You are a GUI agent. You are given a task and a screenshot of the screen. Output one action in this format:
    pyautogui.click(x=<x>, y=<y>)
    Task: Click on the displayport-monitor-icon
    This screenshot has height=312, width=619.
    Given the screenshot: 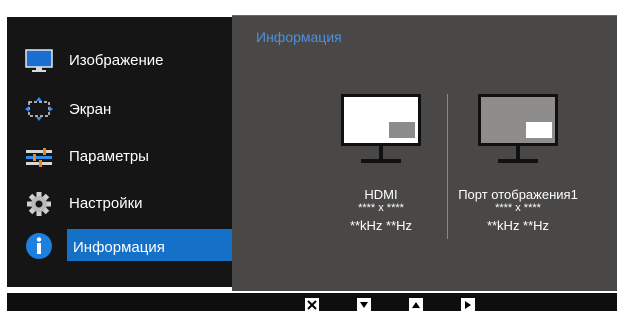 What is the action you would take?
    pyautogui.click(x=518, y=134)
    